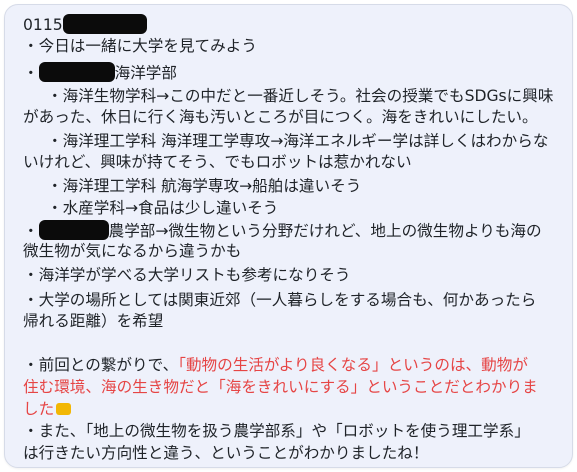  Describe the element at coordinates (276, 431) in the screenshot. I see `message-line: ・また、「地上の微生物を扱う農学部系」や「ロボットを使う理工学系」` at that location.